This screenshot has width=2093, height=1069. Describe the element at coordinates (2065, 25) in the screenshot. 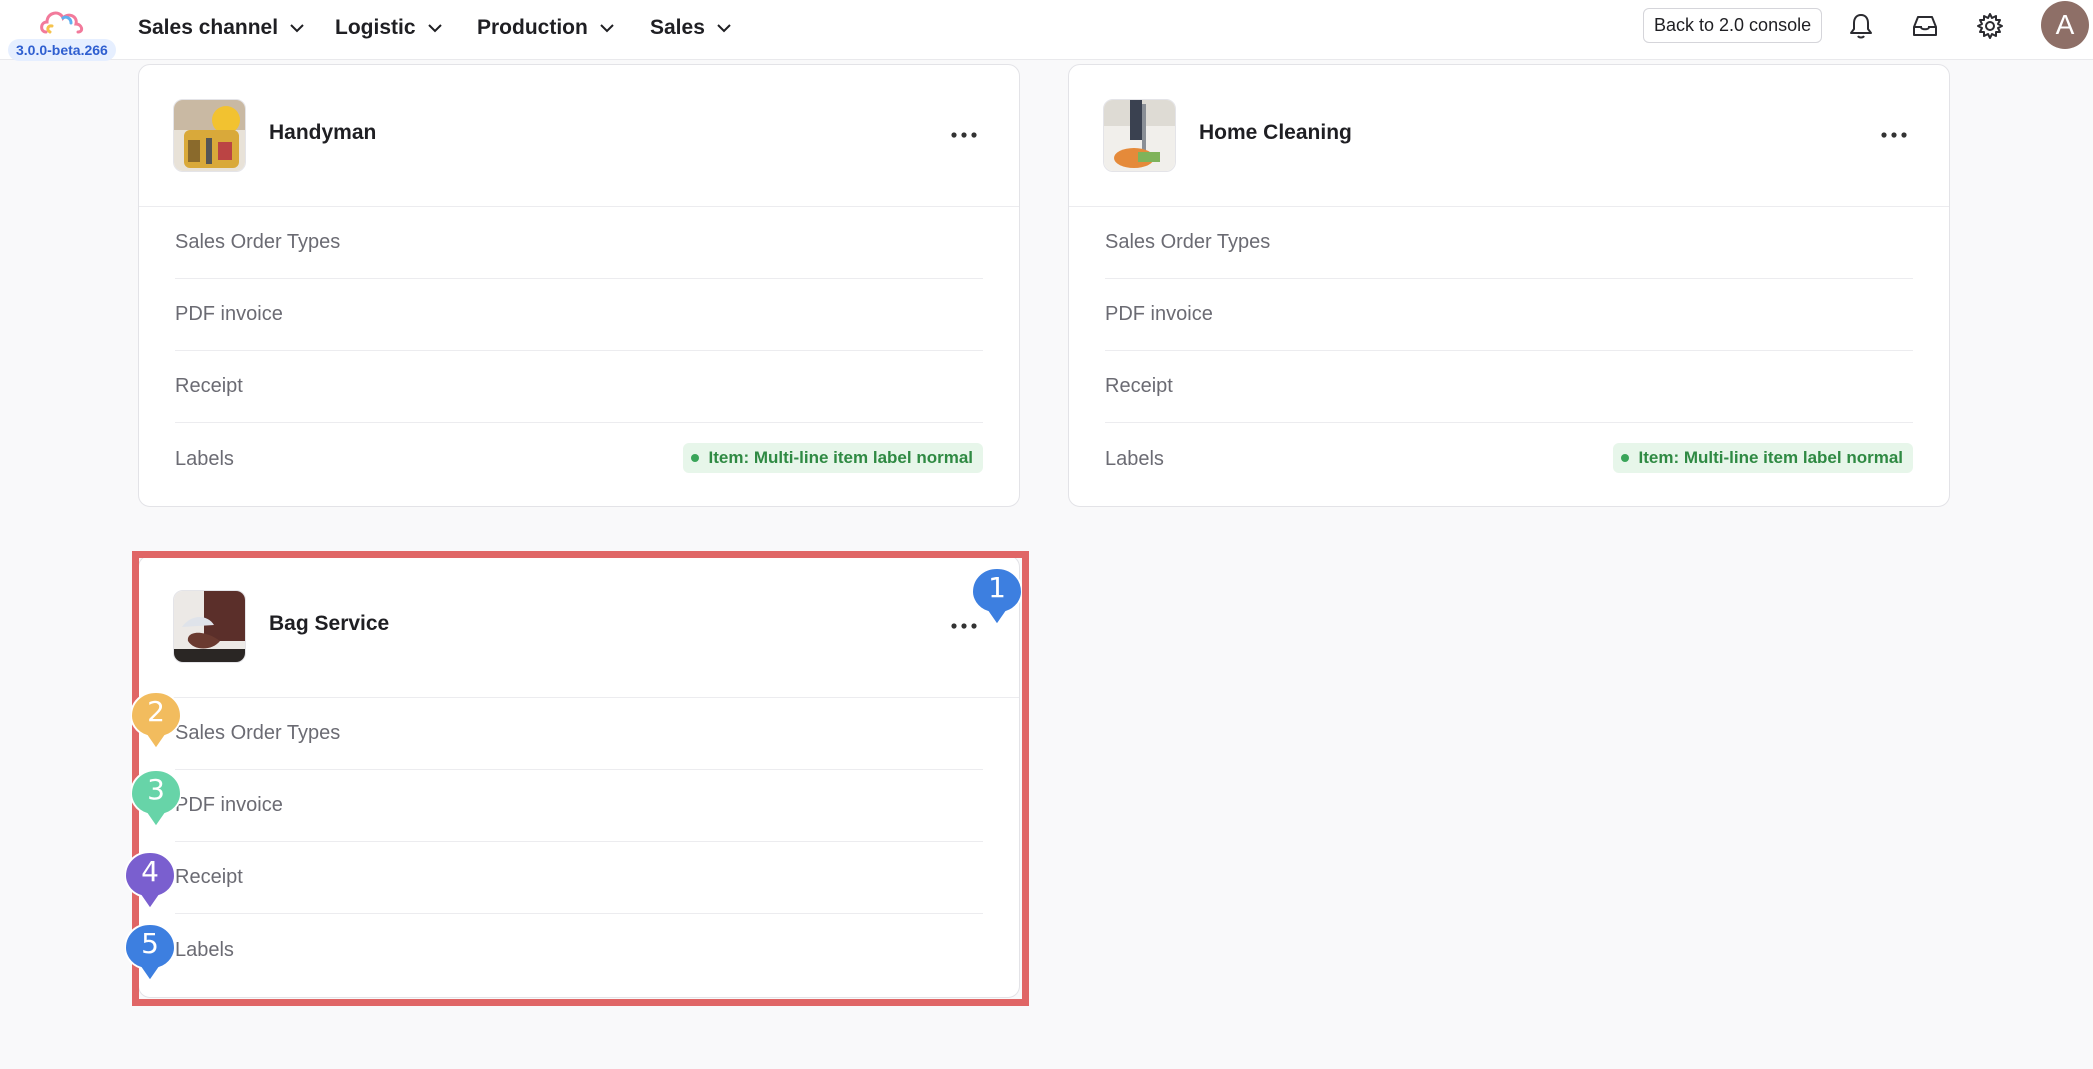

I see `user-avatar: A` at that location.